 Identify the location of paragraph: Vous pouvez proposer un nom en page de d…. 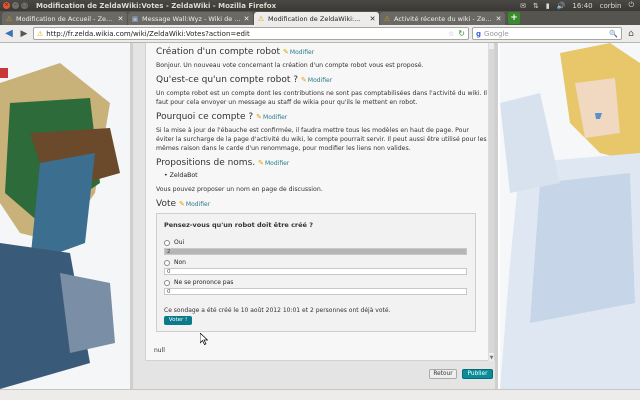
(239, 189).